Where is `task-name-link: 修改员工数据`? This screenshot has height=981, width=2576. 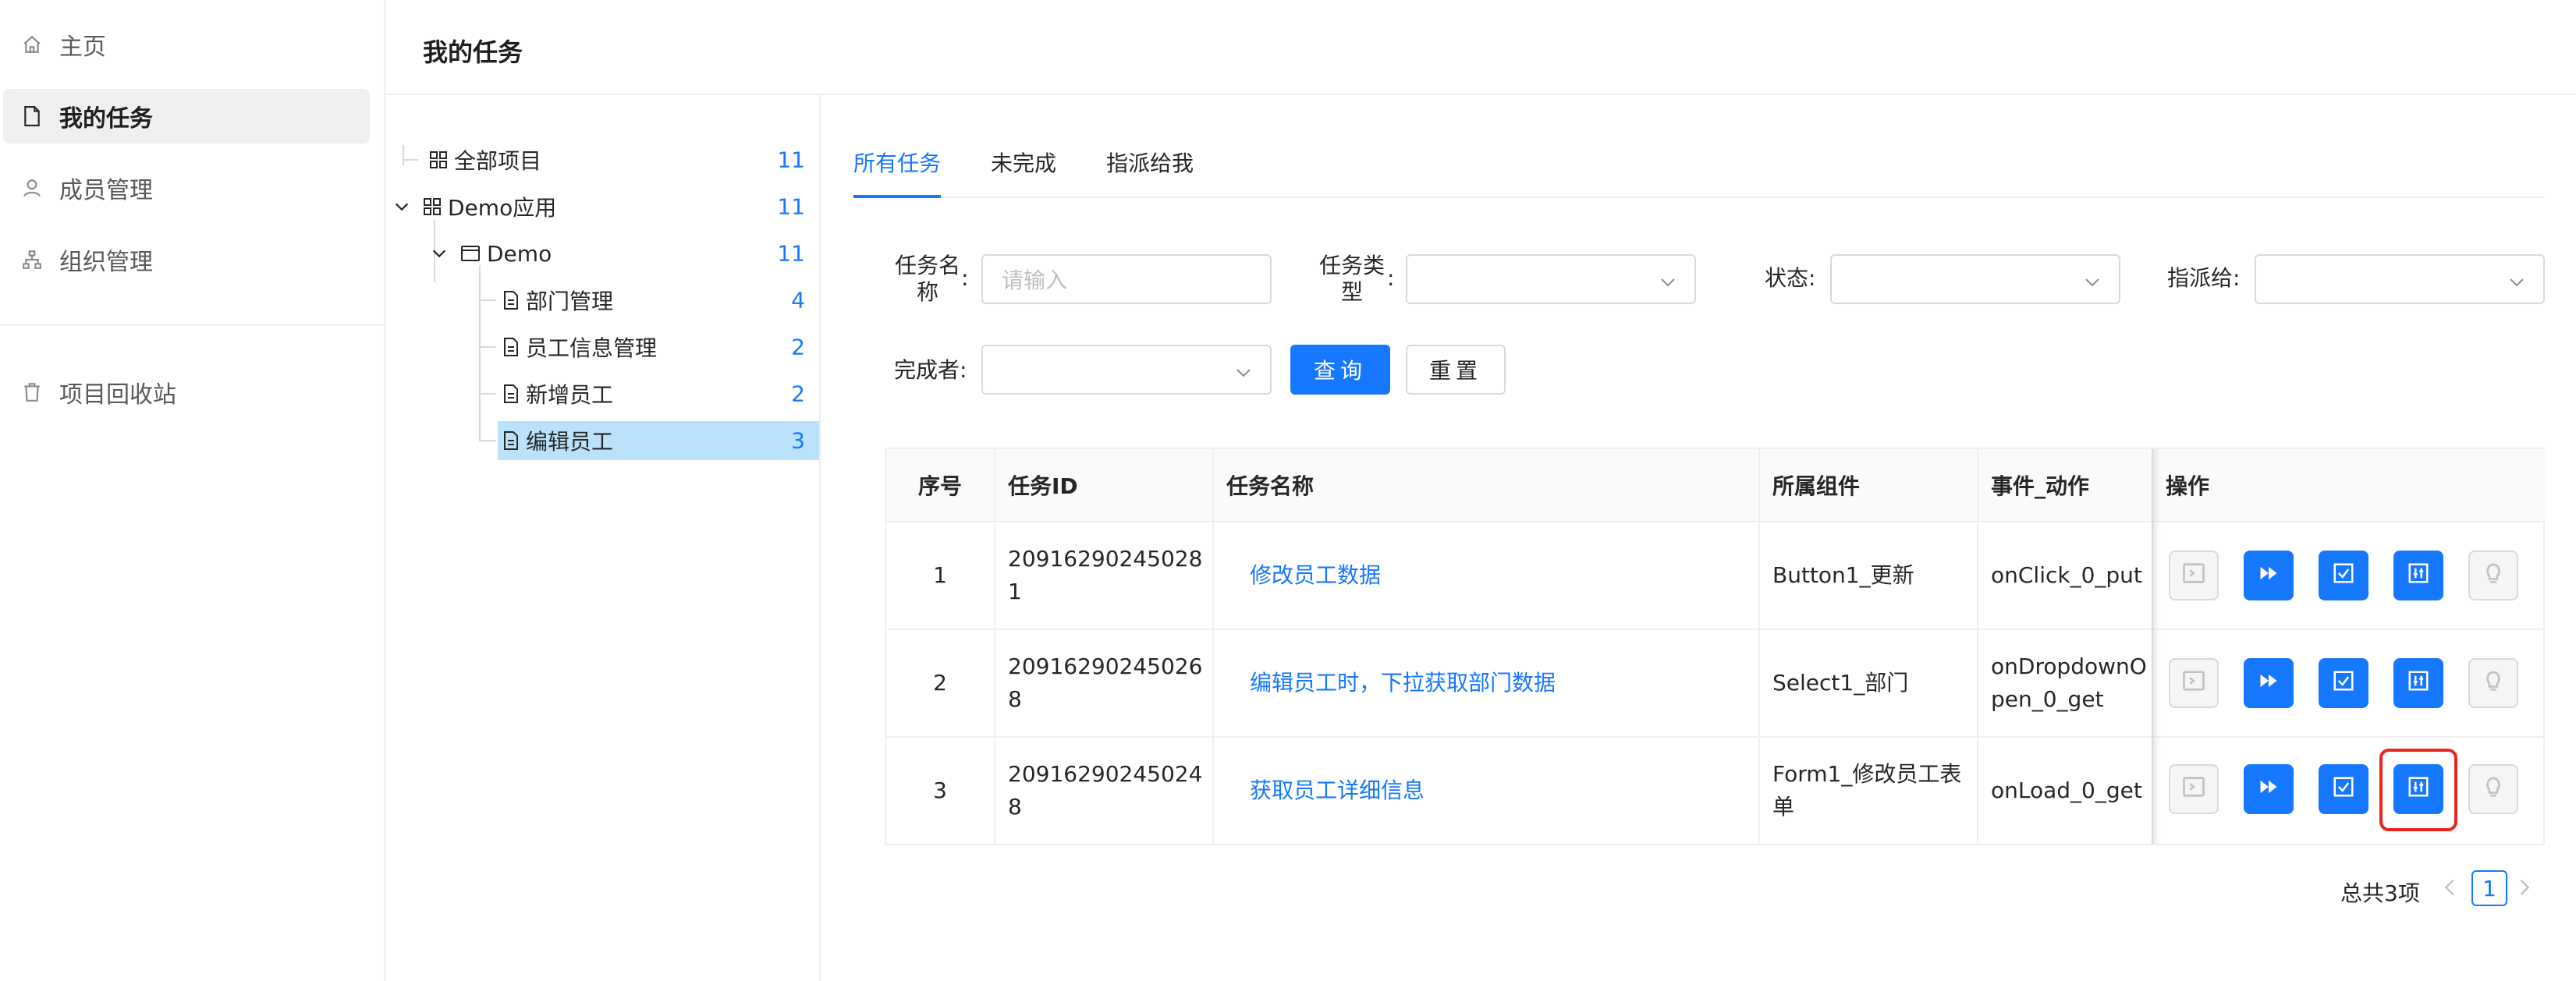
task-name-link: 修改员工数据 is located at coordinates (1487, 576).